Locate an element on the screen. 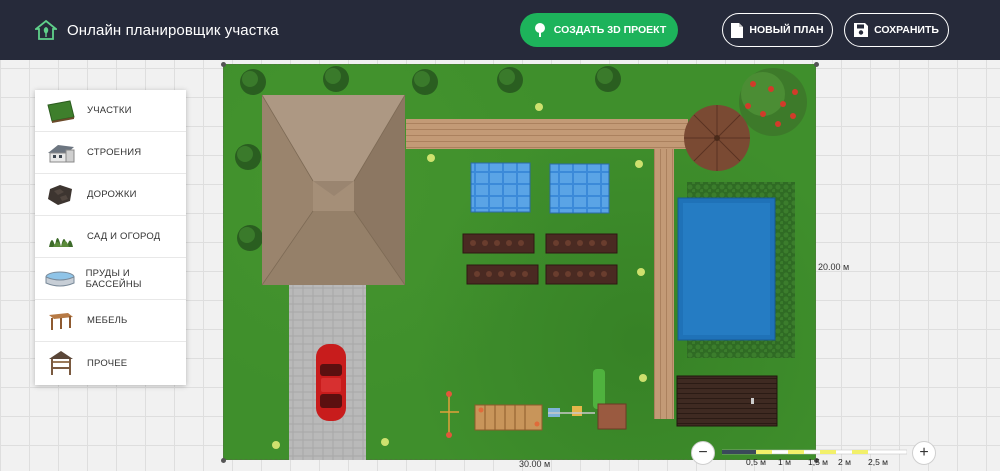 This screenshot has width=1000, height=471. scale-label-2m: 2 м is located at coordinates (844, 462).